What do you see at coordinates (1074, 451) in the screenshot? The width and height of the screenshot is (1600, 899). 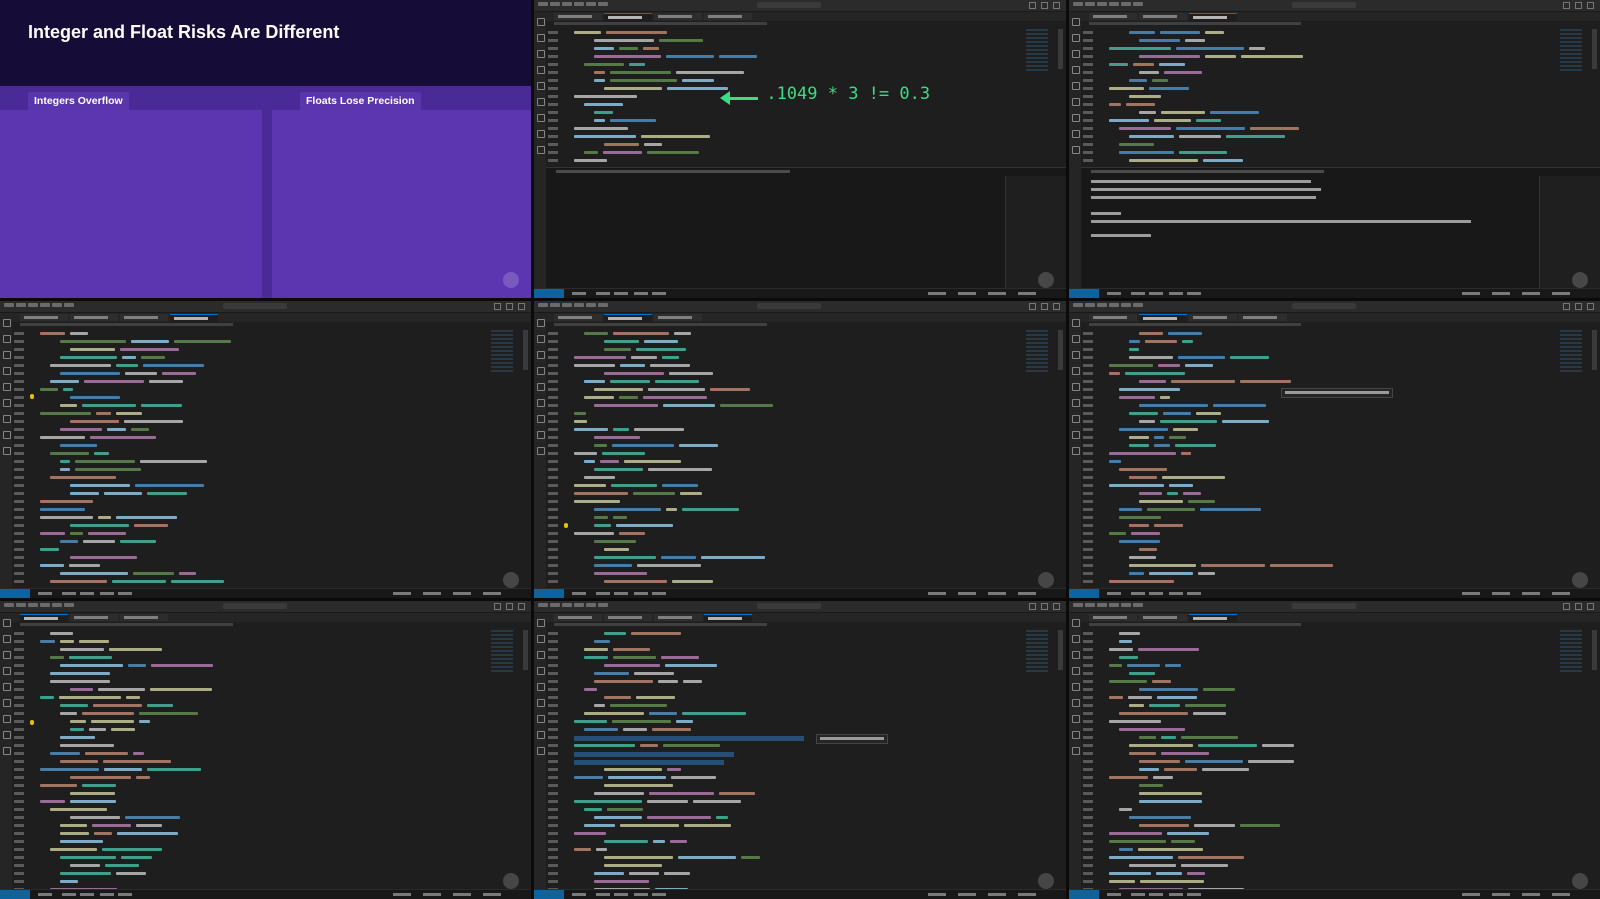 I see `activity-bar` at bounding box center [1074, 451].